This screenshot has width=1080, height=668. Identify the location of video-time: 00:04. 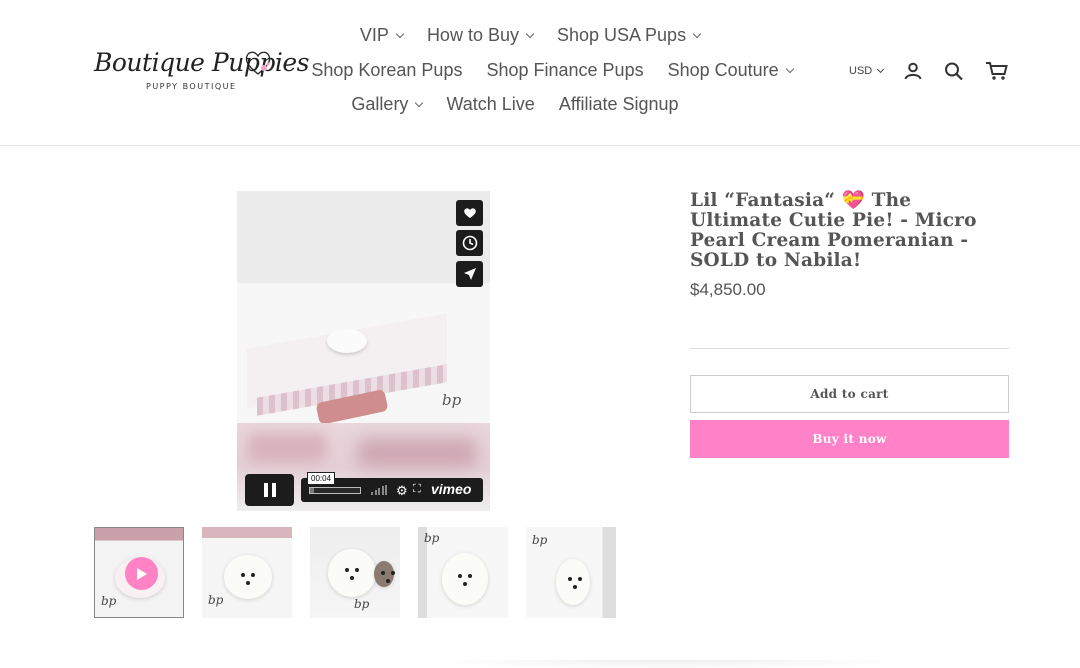
(321, 478).